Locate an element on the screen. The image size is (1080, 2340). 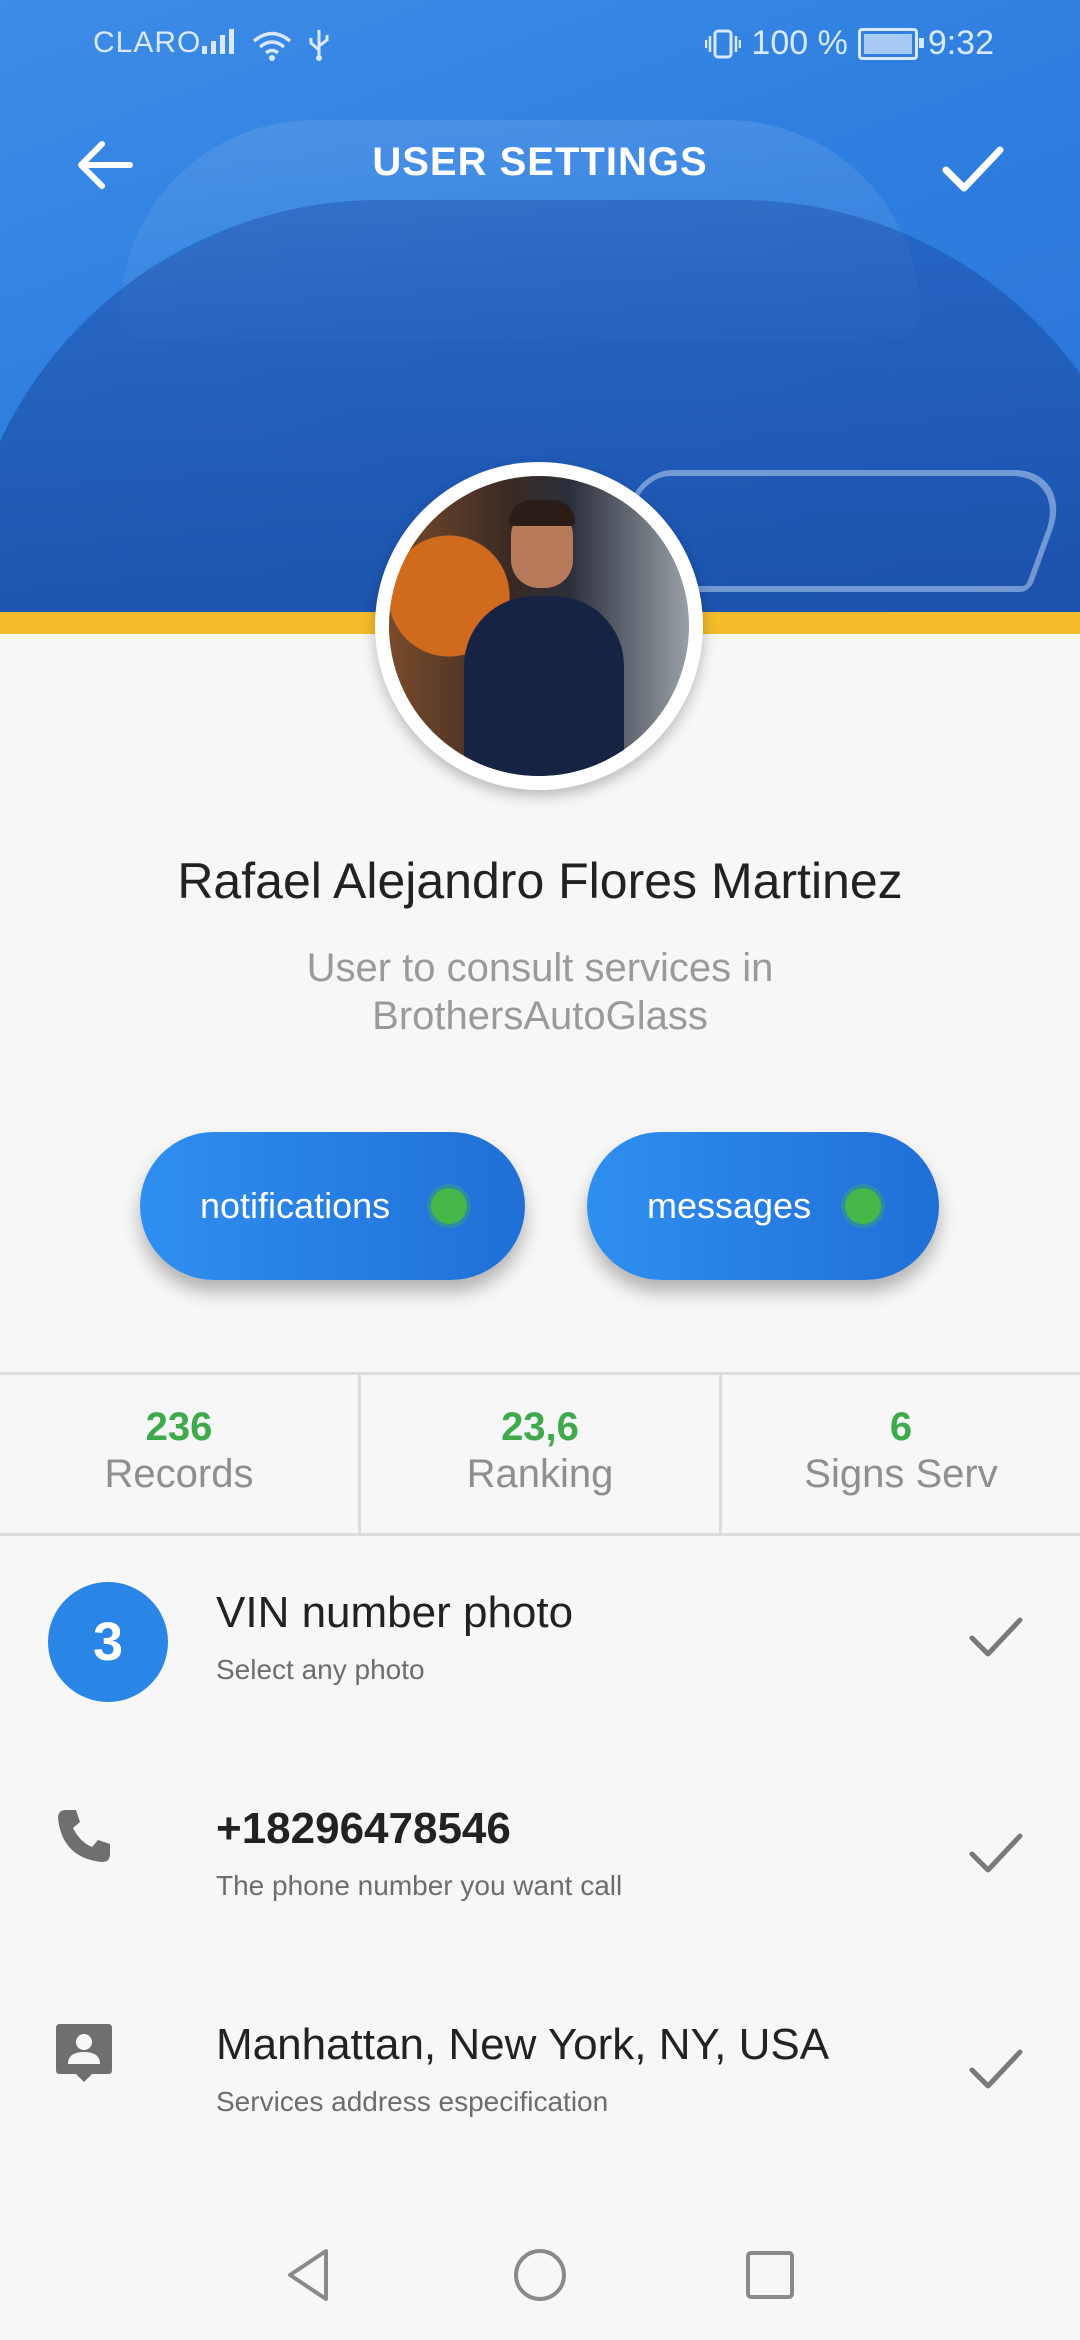
status-bar: CLARO 100 % 9:32 is located at coordinates (540, 42).